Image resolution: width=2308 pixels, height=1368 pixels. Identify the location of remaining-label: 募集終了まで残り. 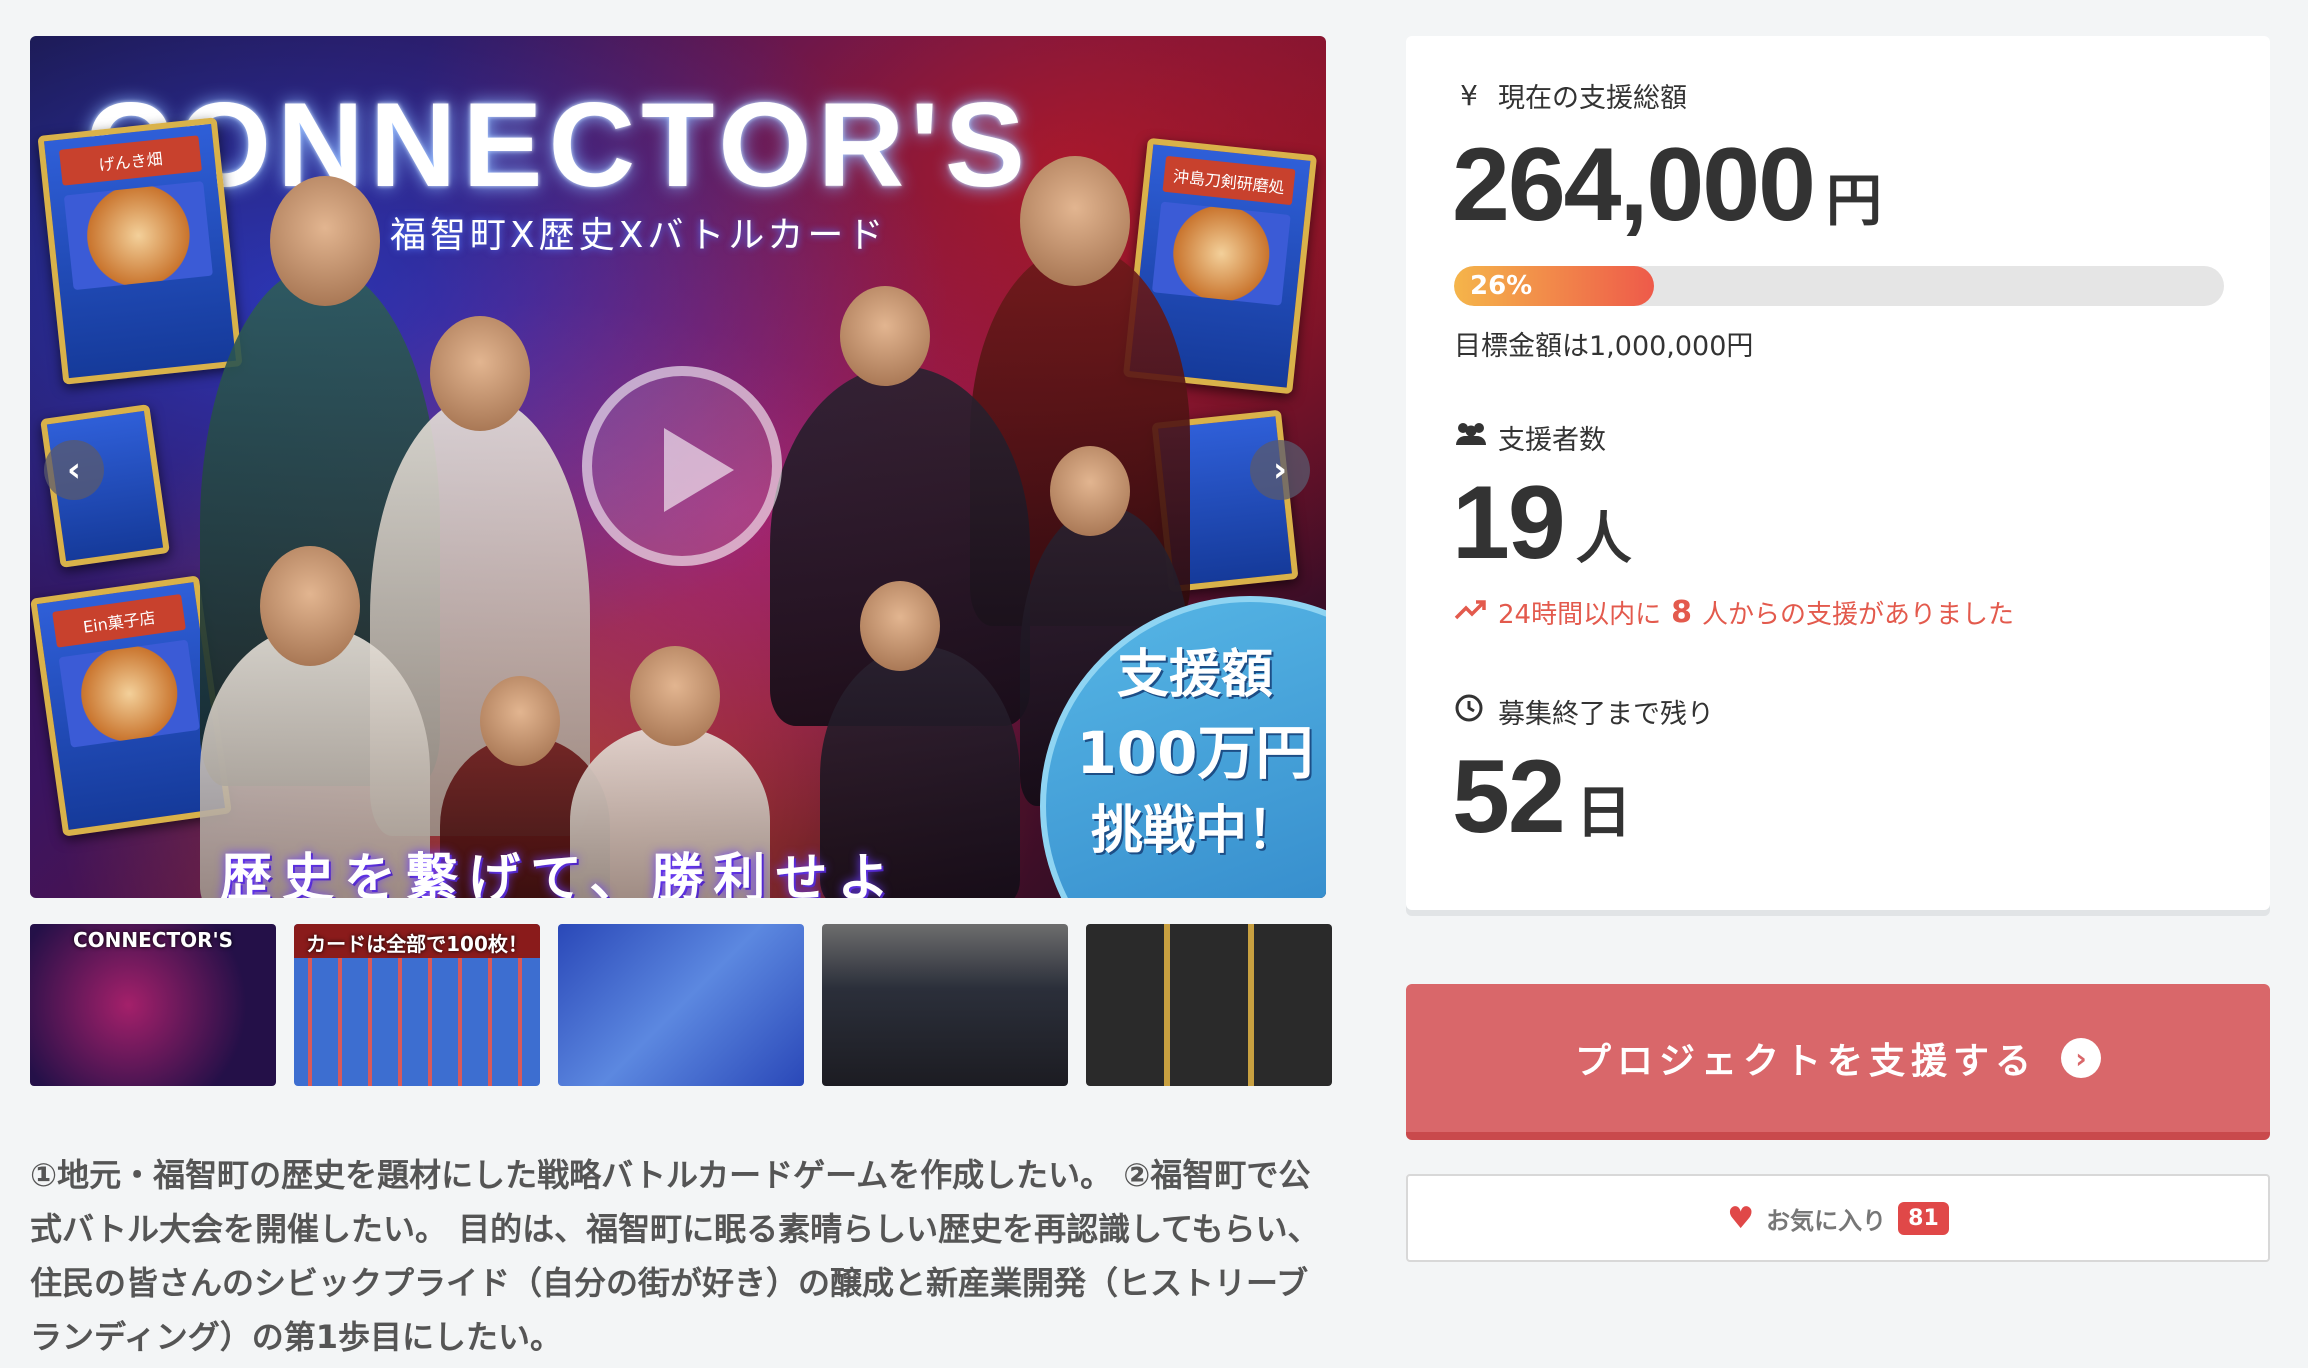
(1584, 711).